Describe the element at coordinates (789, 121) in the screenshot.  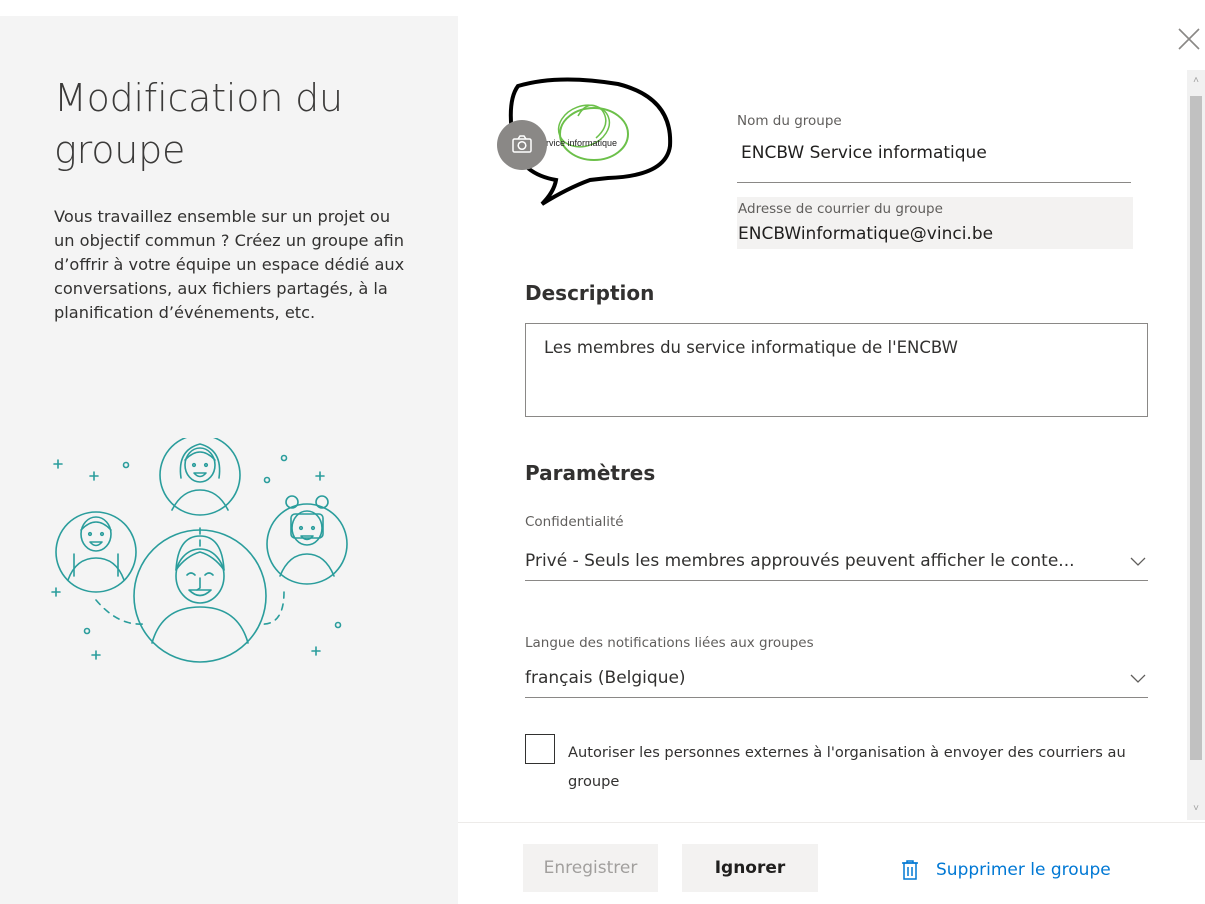
I see `group-name-label: Nom du groupe` at that location.